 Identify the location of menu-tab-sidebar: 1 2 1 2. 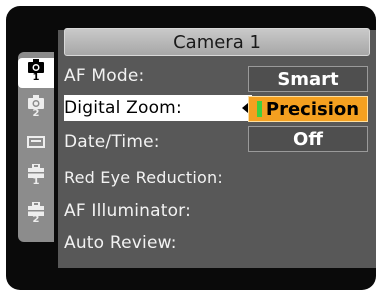
(36, 147).